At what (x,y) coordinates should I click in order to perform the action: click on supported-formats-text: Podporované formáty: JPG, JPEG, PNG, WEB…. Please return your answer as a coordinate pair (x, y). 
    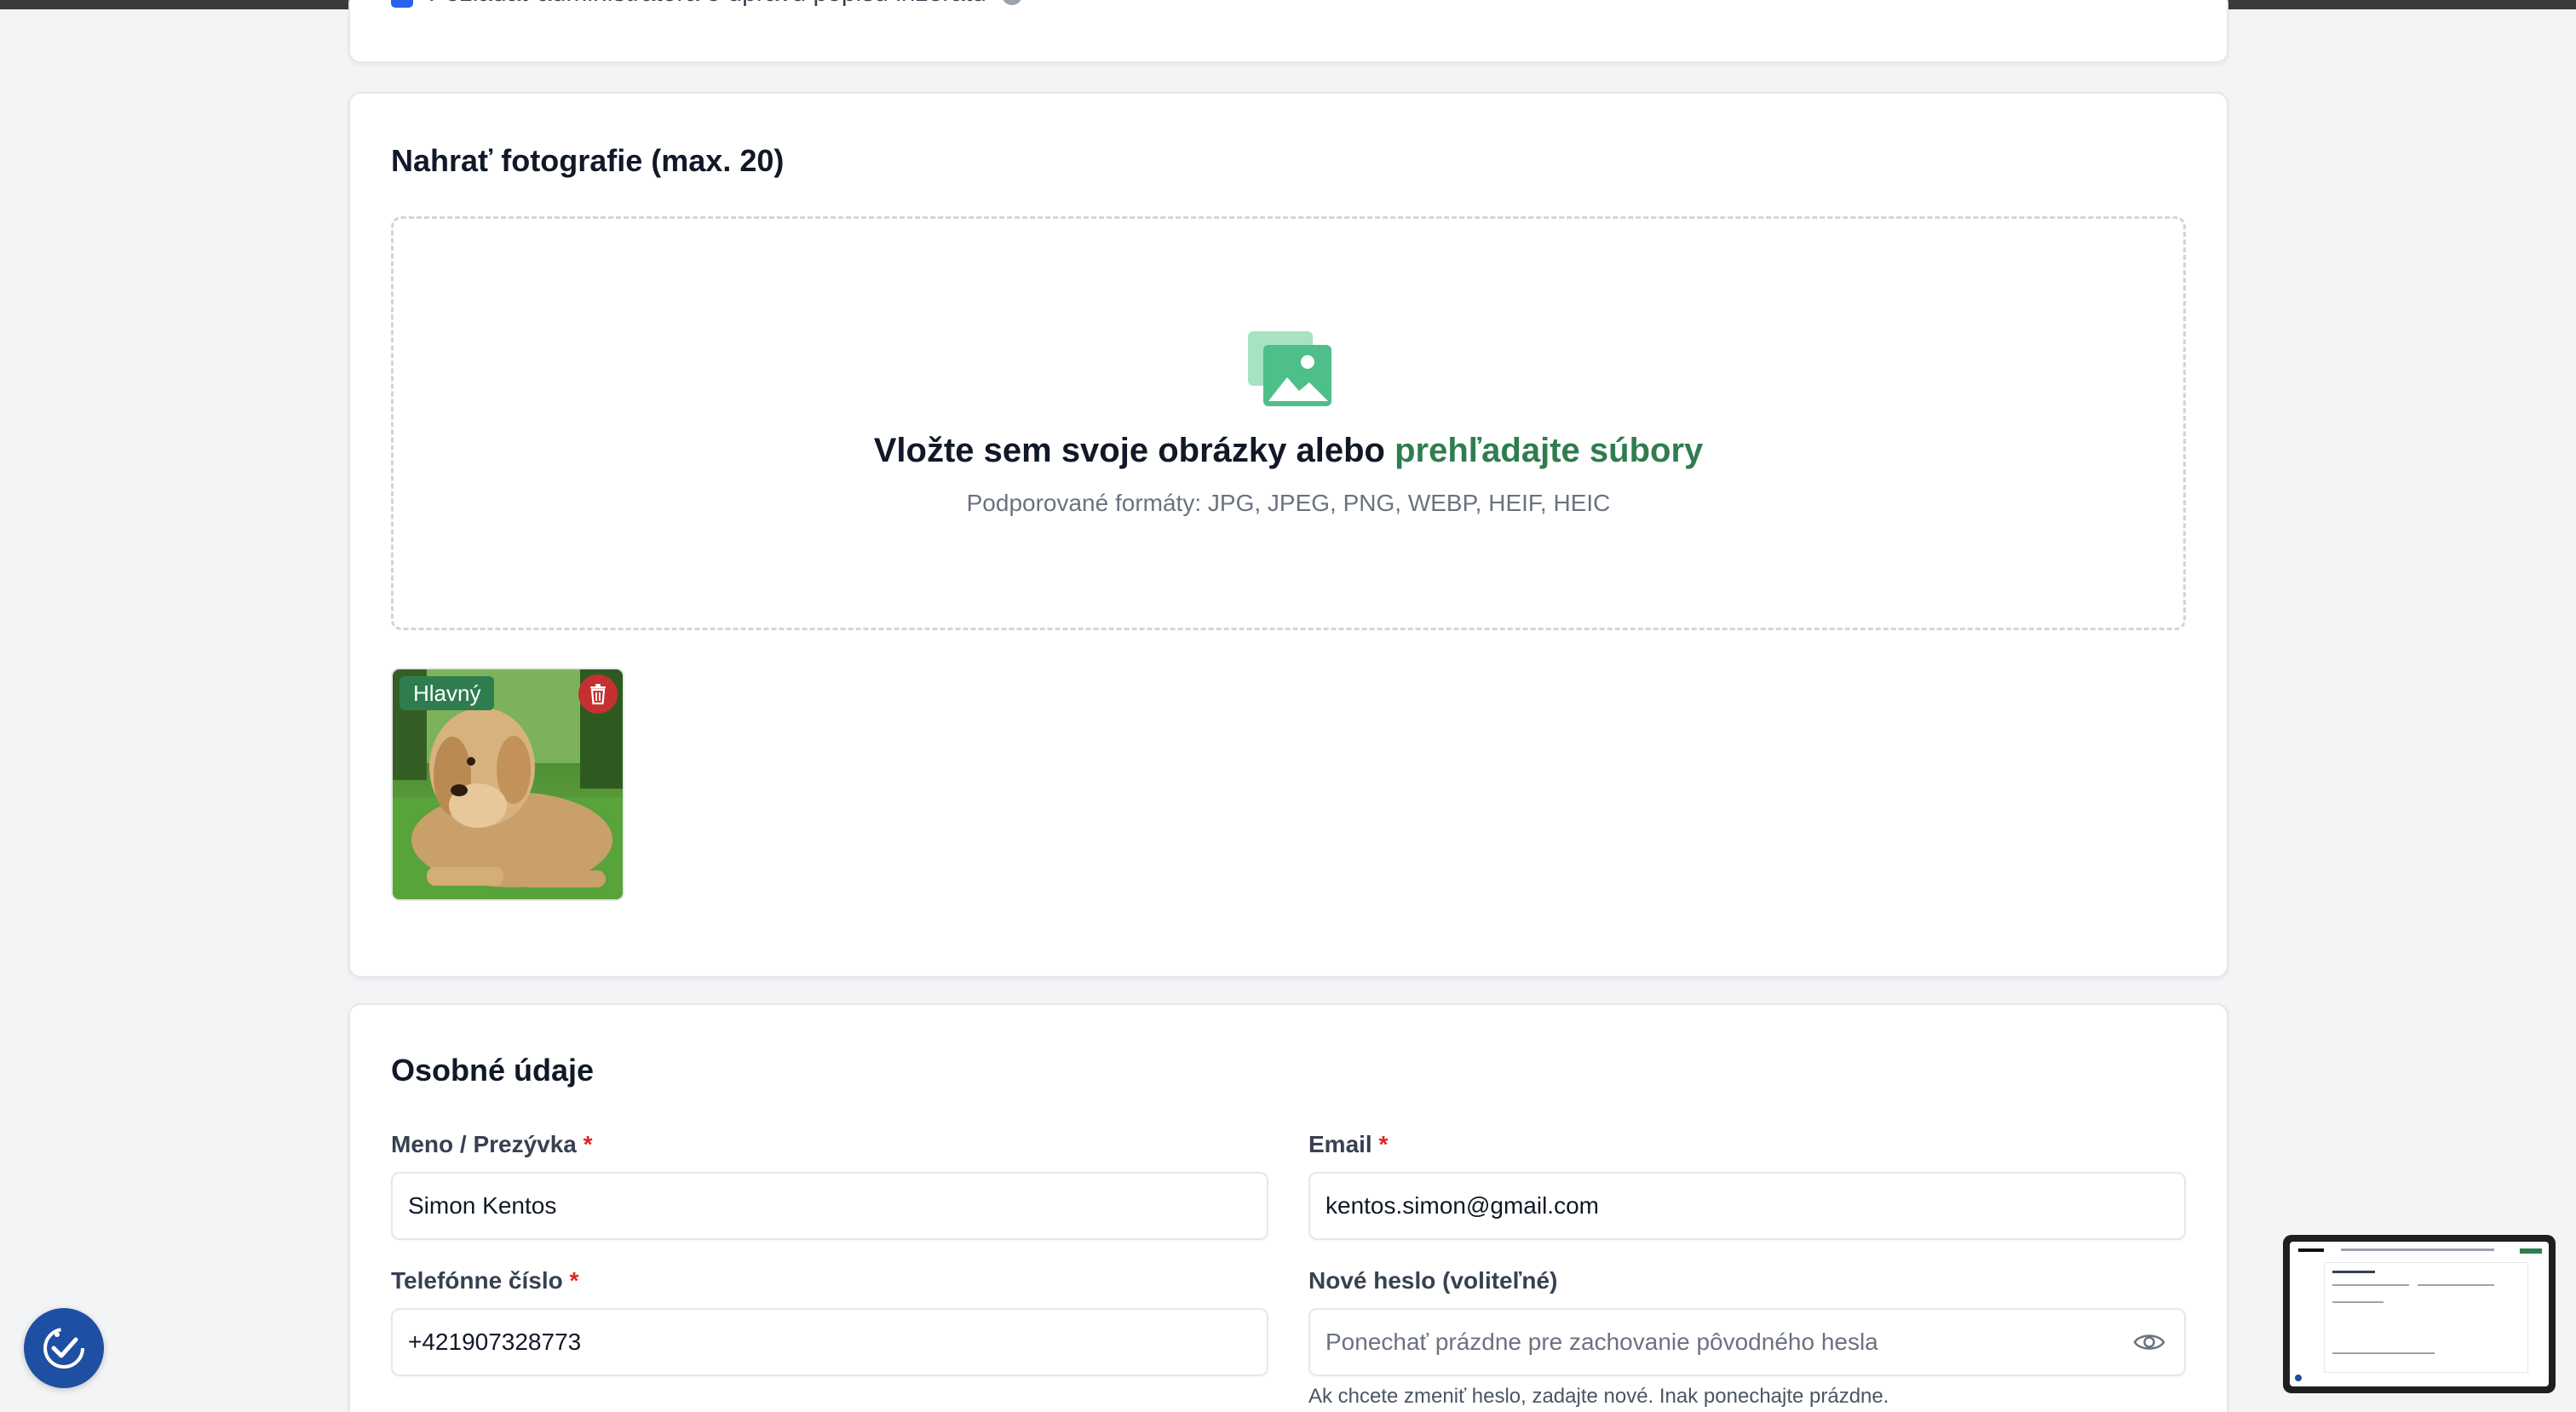
    Looking at the image, I should click on (1288, 503).